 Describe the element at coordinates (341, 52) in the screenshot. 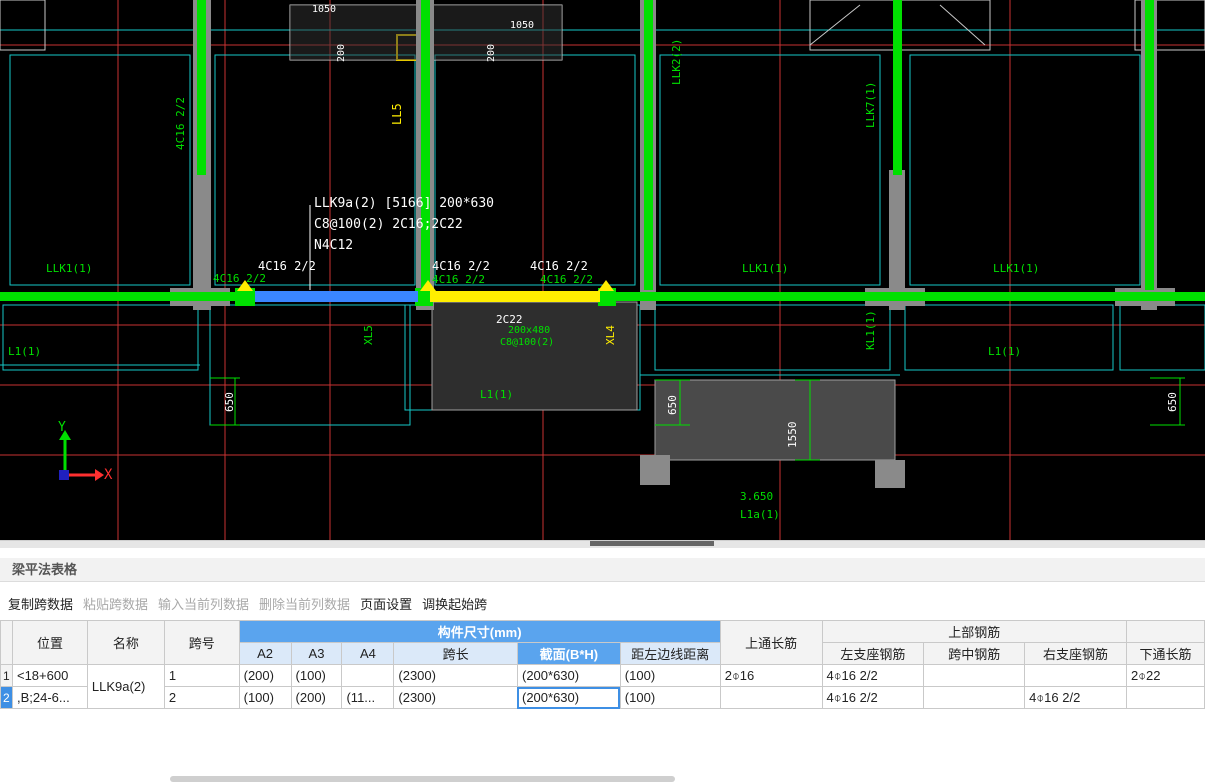

I see `dimension-200: 200` at that location.